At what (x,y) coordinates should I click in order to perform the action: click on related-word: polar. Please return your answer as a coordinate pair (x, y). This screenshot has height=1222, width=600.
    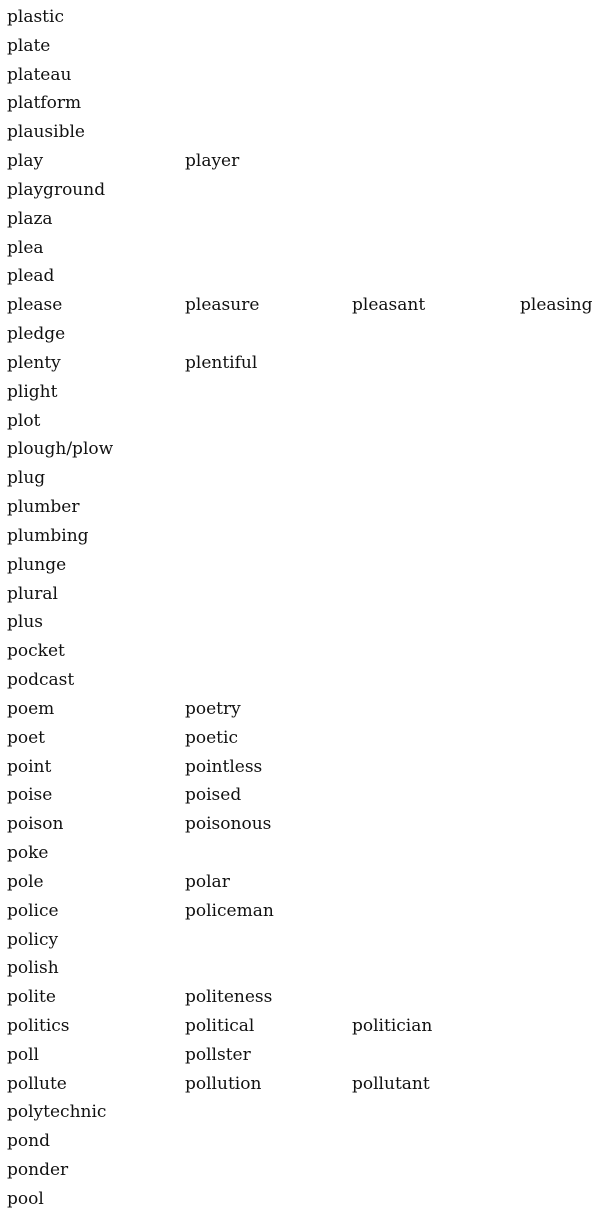
    Looking at the image, I should click on (207, 881).